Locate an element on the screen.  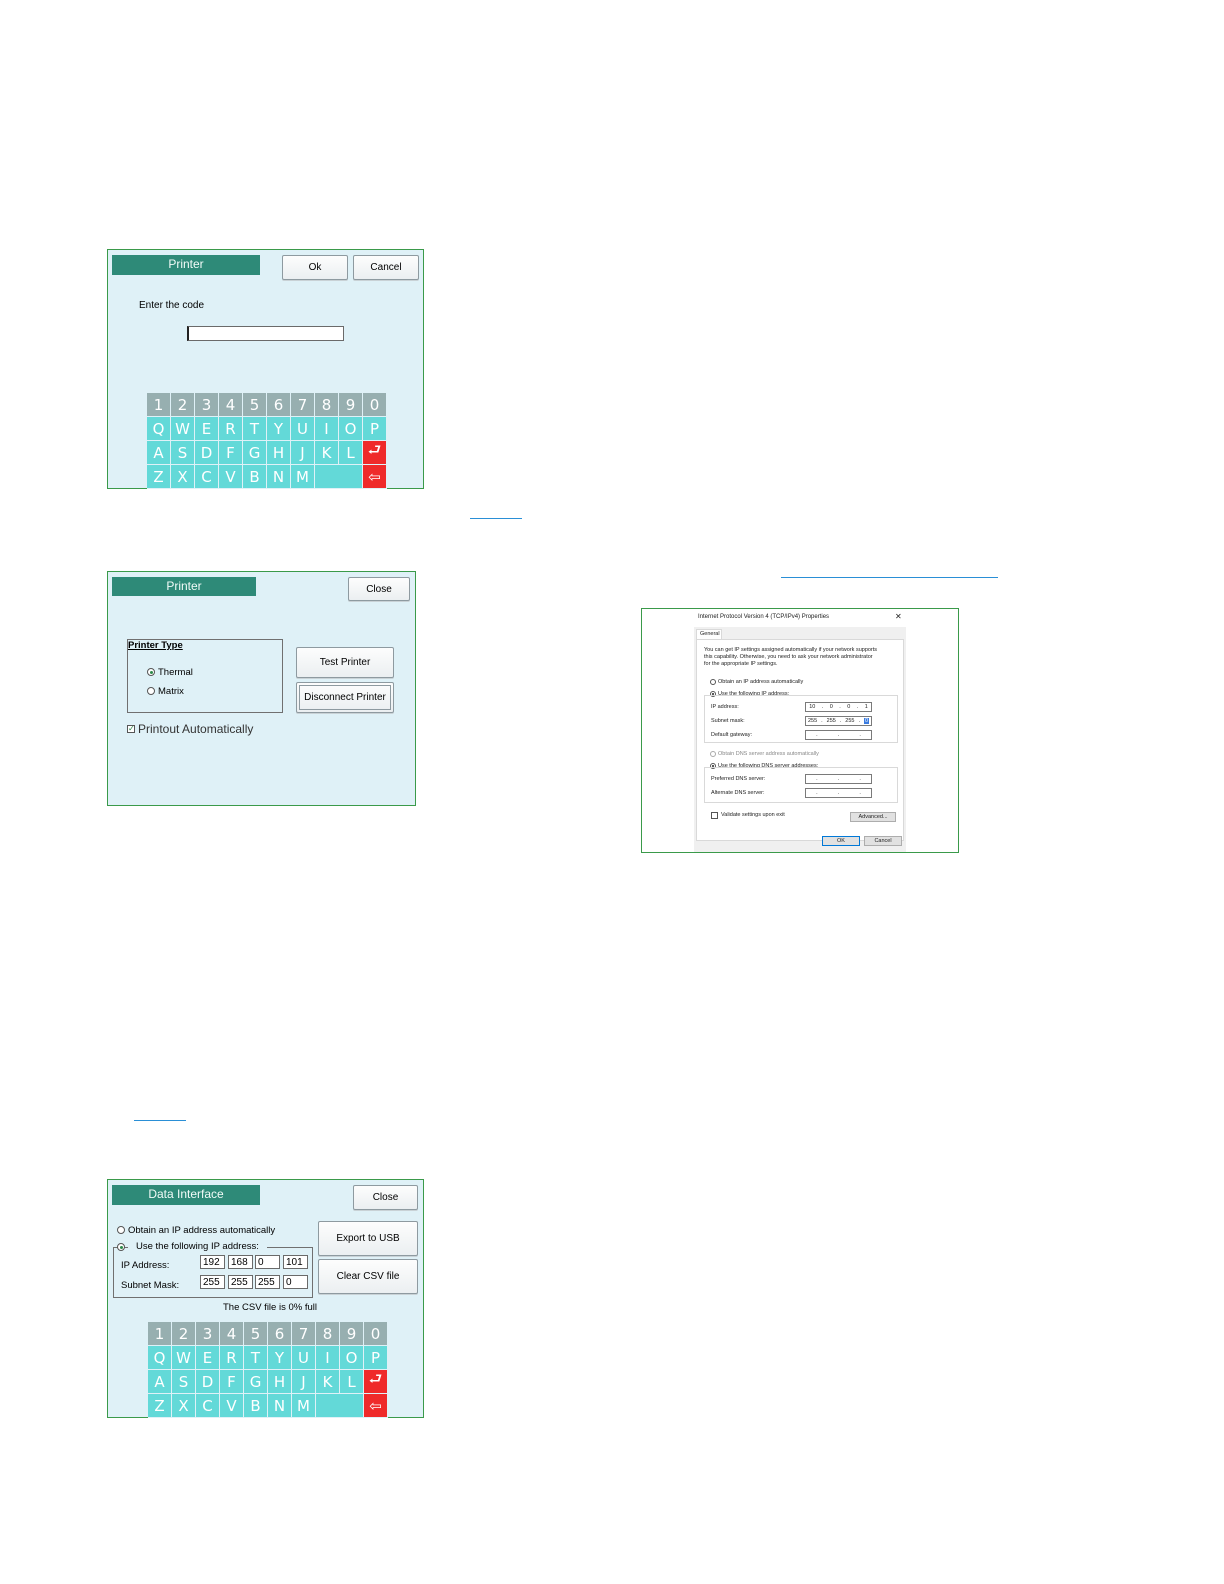
key-k: K is located at coordinates (327, 453).